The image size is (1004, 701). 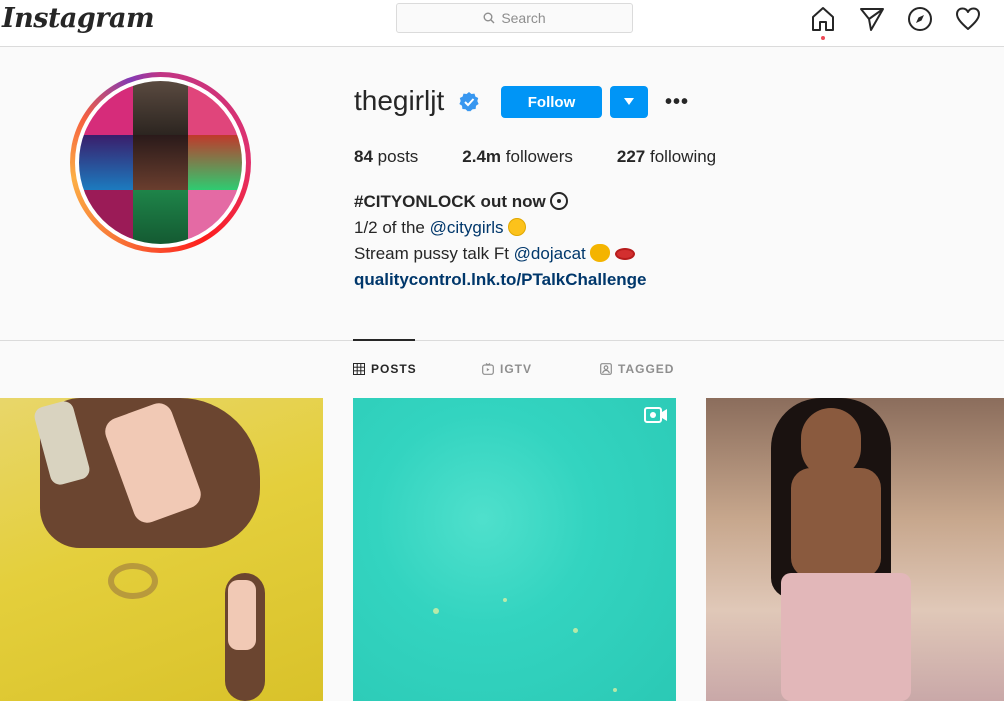 What do you see at coordinates (551, 102) in the screenshot?
I see `follow-button: Follow` at bounding box center [551, 102].